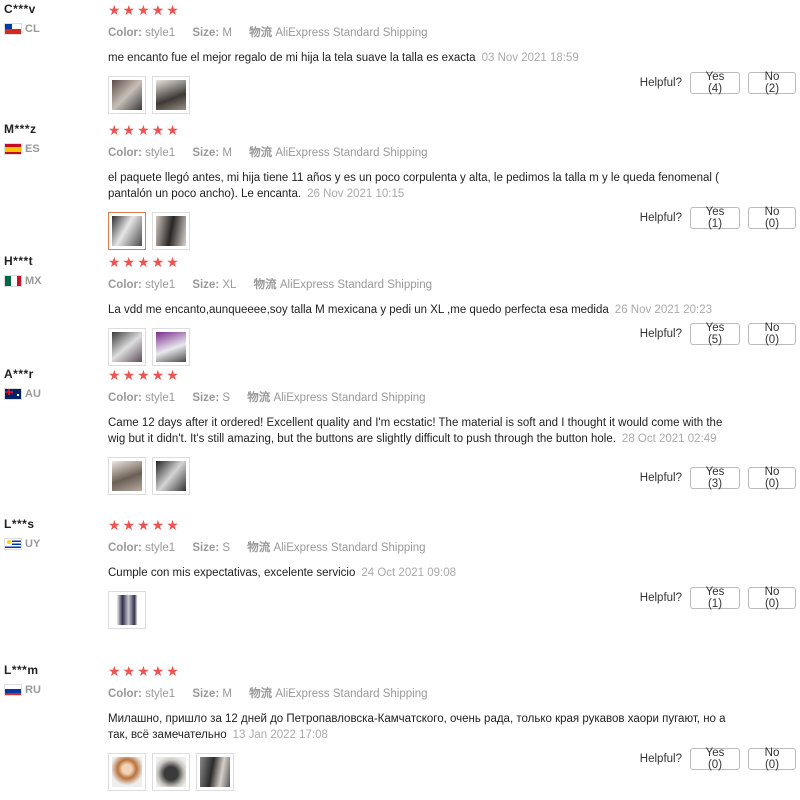 This screenshot has width=800, height=800. What do you see at coordinates (33, 394) in the screenshot?
I see `country-code: AU` at bounding box center [33, 394].